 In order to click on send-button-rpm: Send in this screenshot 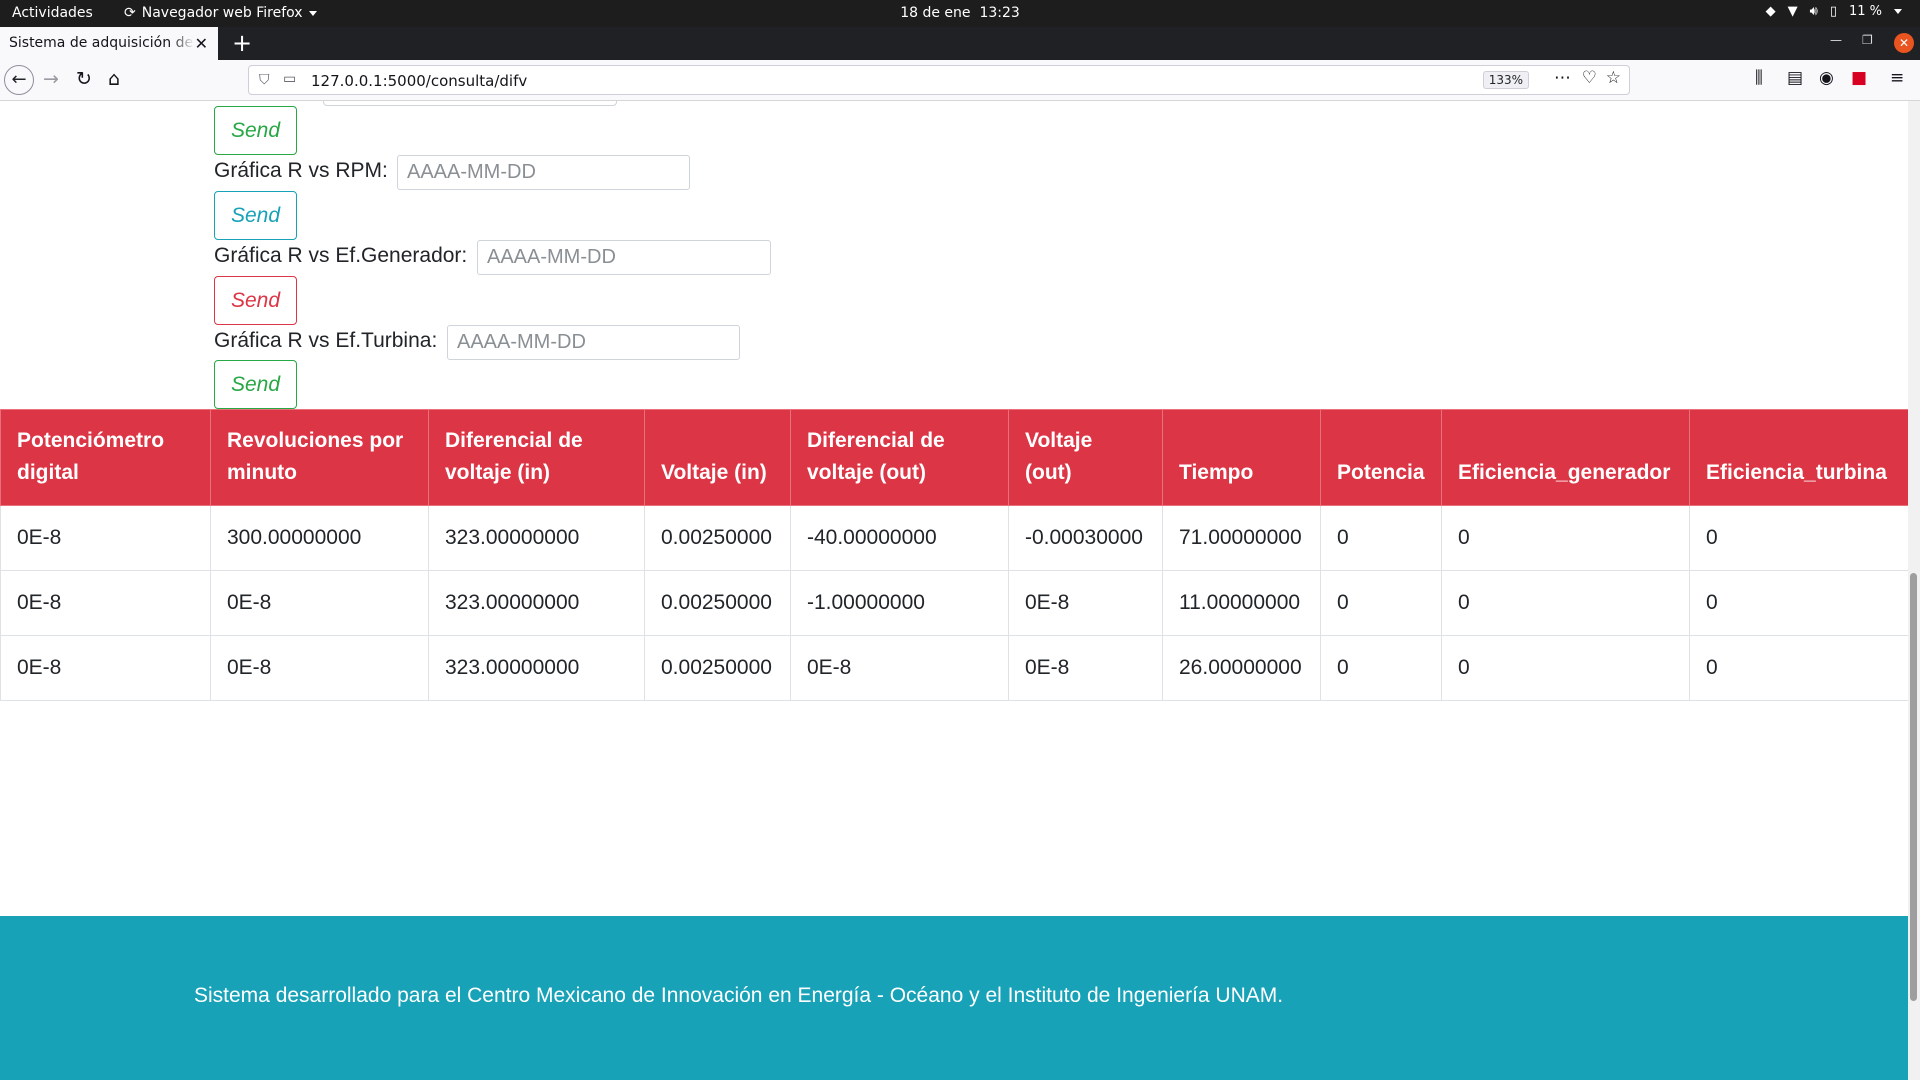, I will do `click(255, 215)`.